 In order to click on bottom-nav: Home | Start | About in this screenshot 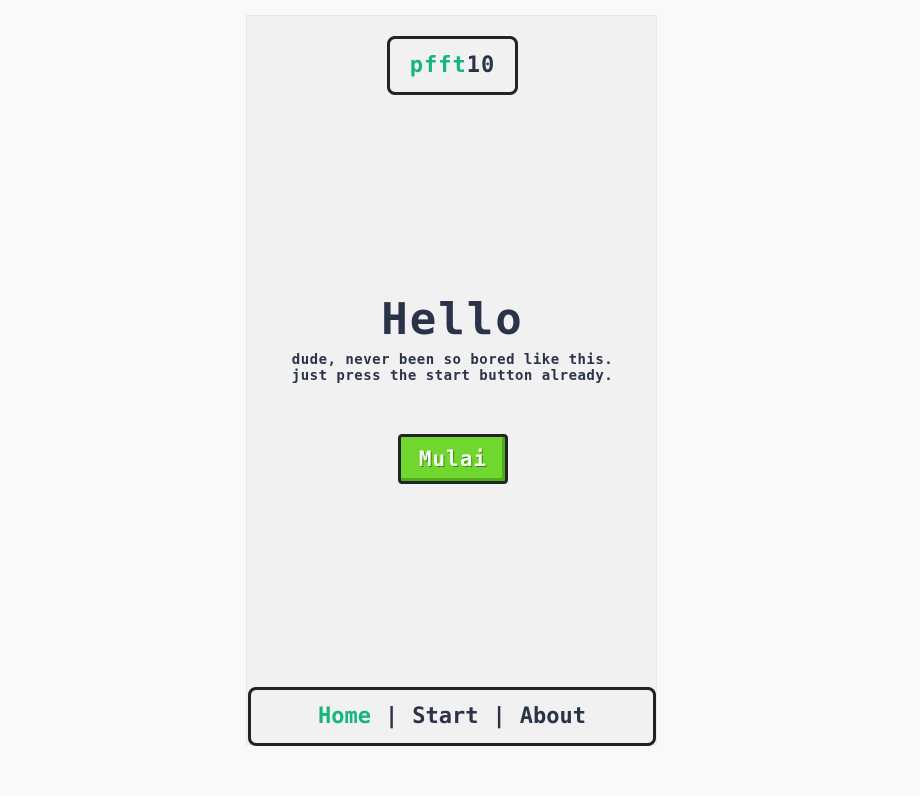, I will do `click(452, 716)`.